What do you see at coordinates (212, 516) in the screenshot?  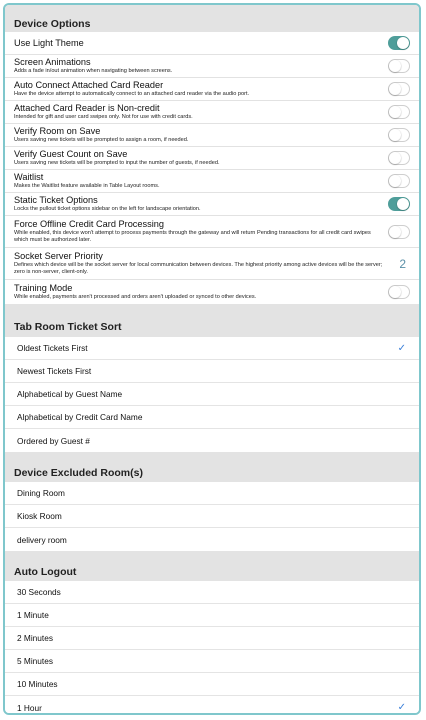 I see `room-item-kiosk-room: Kiosk Room` at bounding box center [212, 516].